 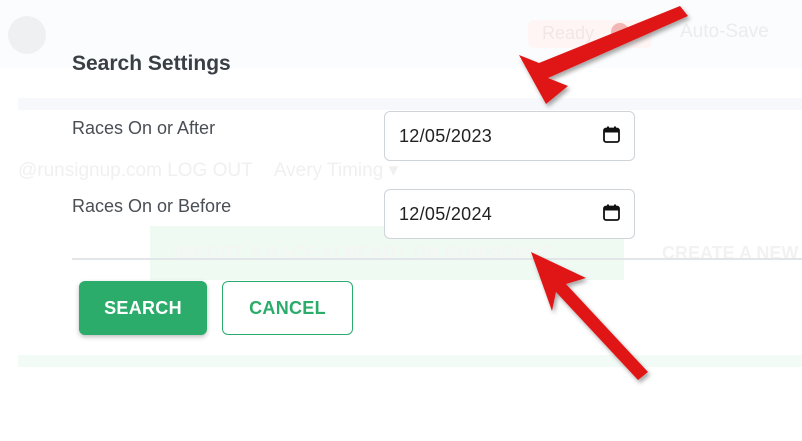 I want to click on races-after-label: Races On or After, so click(x=144, y=128).